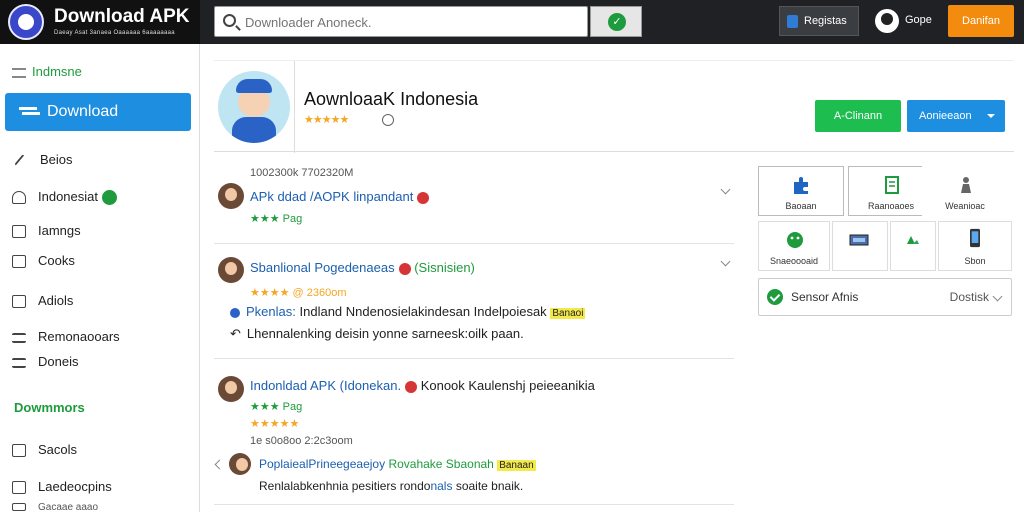 This screenshot has height=513, width=1024. What do you see at coordinates (885, 297) in the screenshot?
I see `status-dropdown: Sensor Afnis Dostisk` at bounding box center [885, 297].